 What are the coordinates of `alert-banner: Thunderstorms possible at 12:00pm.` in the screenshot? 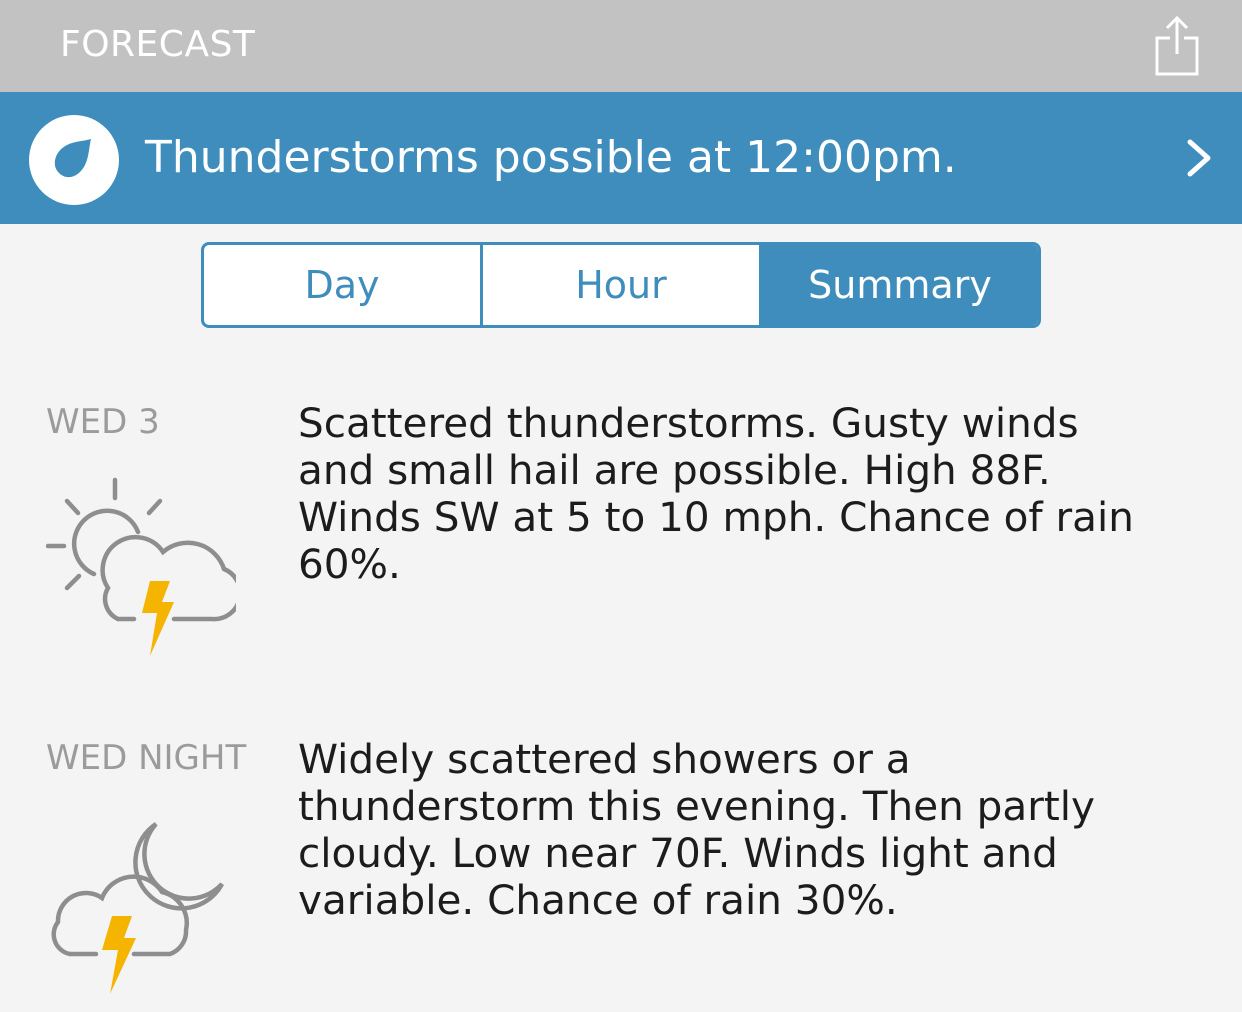 It's located at (621, 158).